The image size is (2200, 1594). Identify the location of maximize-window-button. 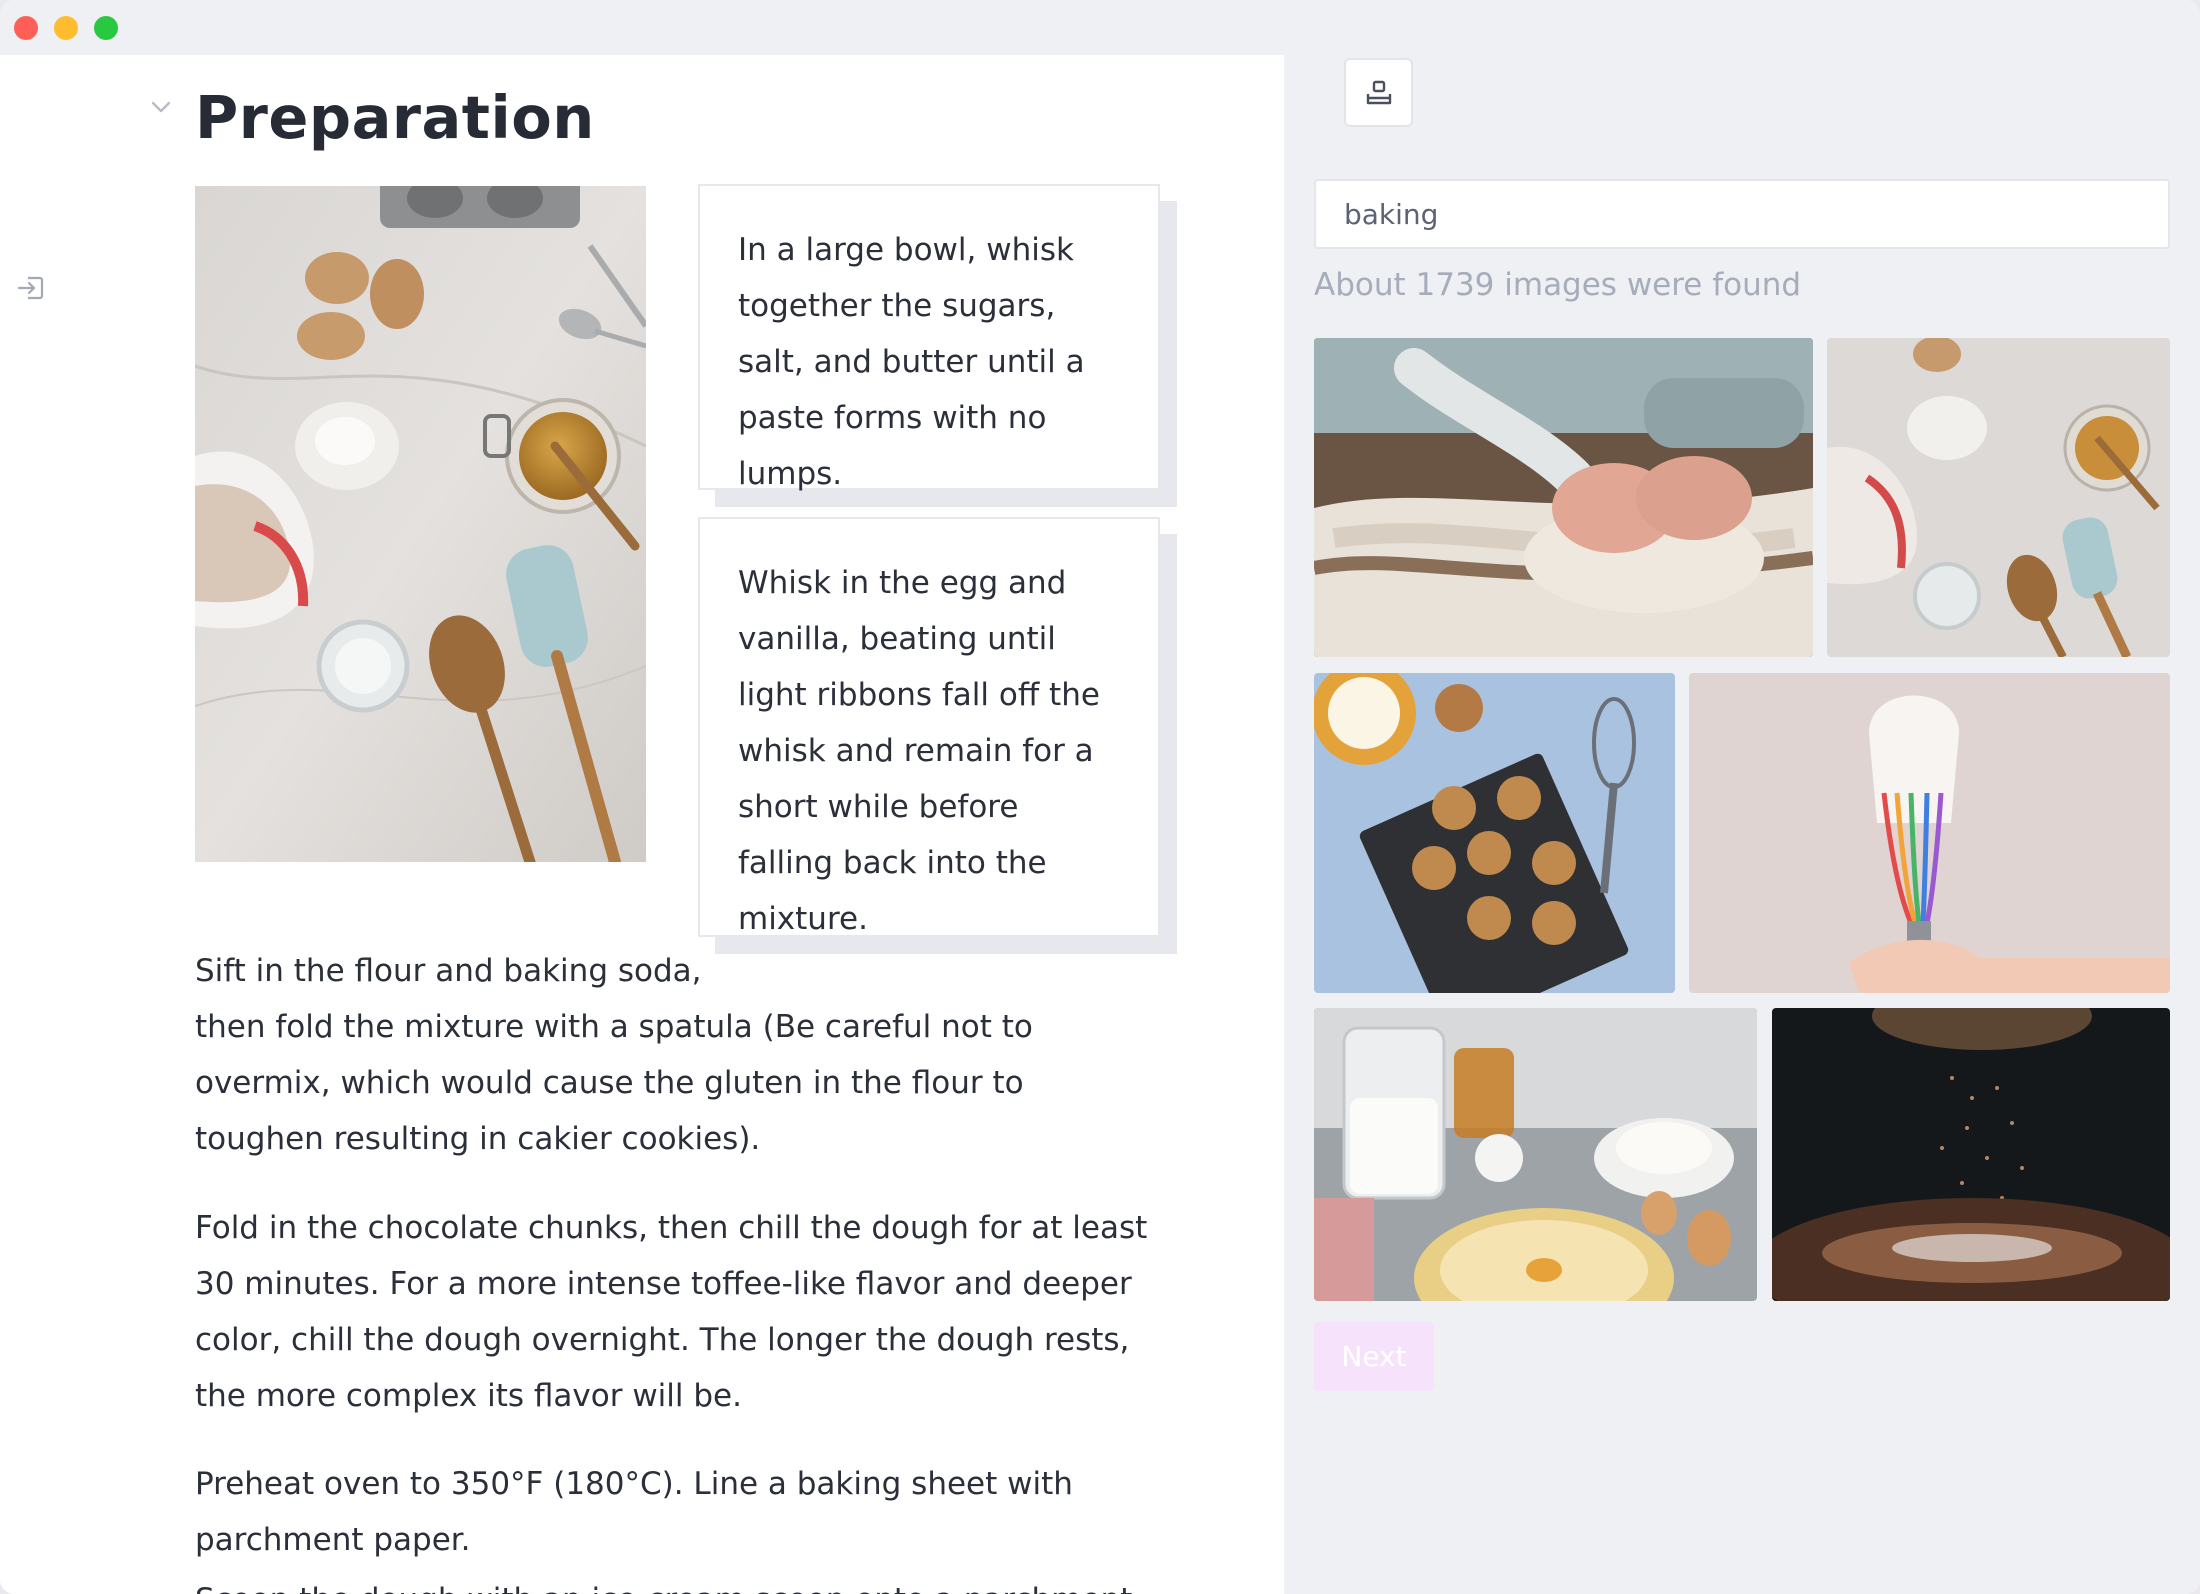
(106, 28).